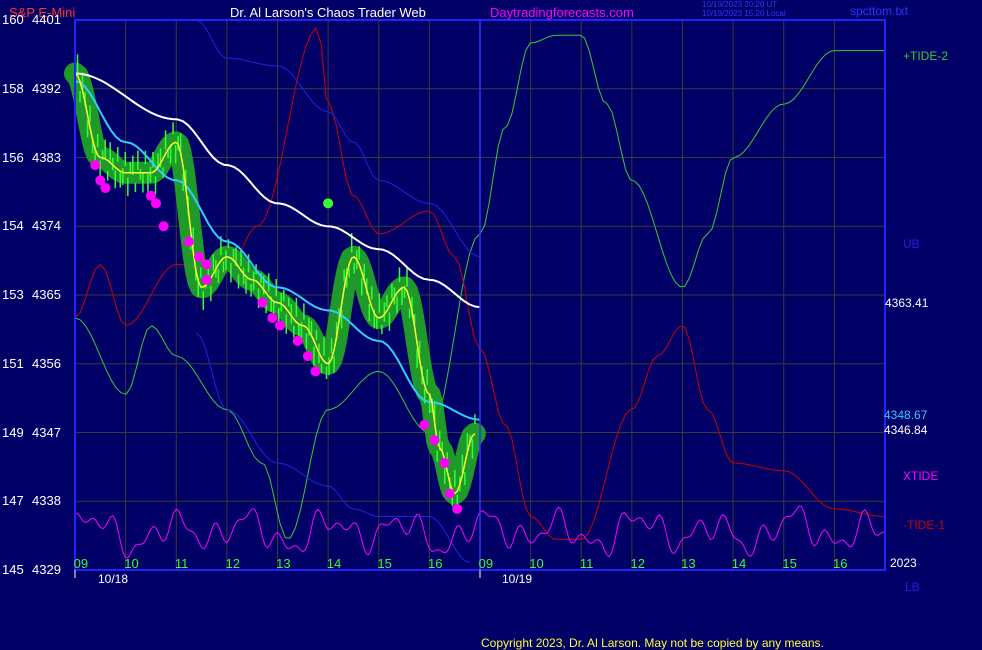 The image size is (982, 650). I want to click on high-dot, so click(328, 203).